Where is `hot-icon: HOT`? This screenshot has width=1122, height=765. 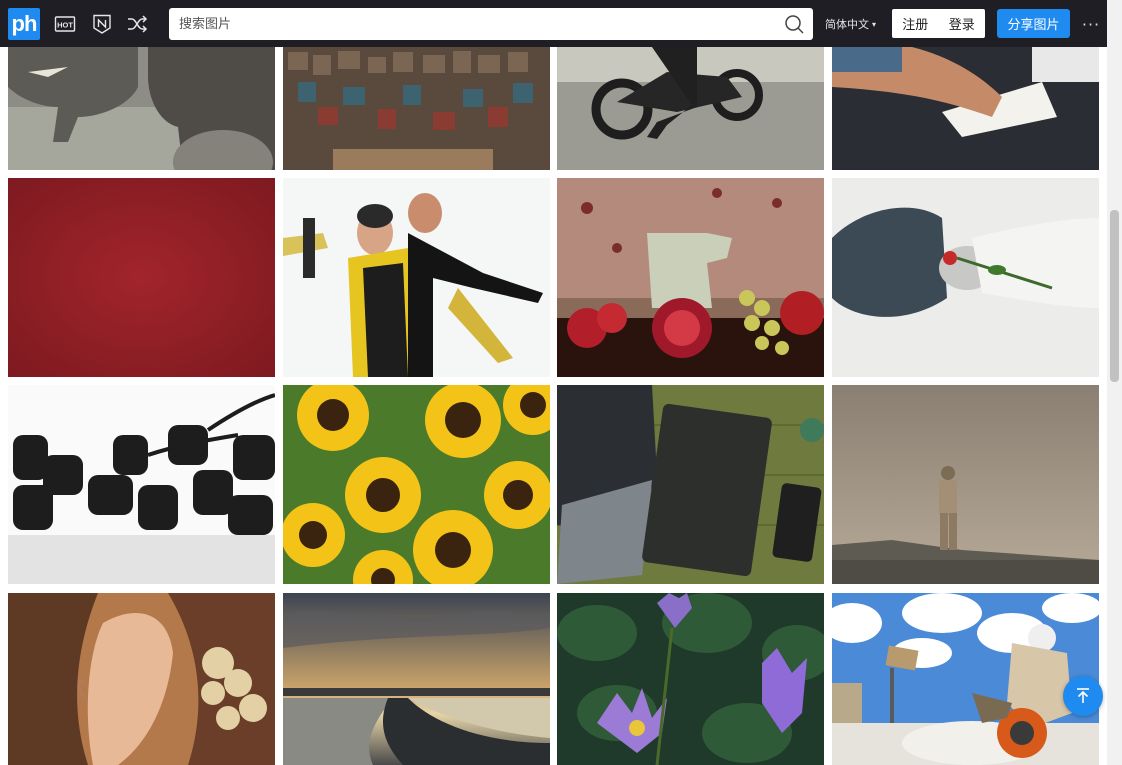 hot-icon: HOT is located at coordinates (65, 24).